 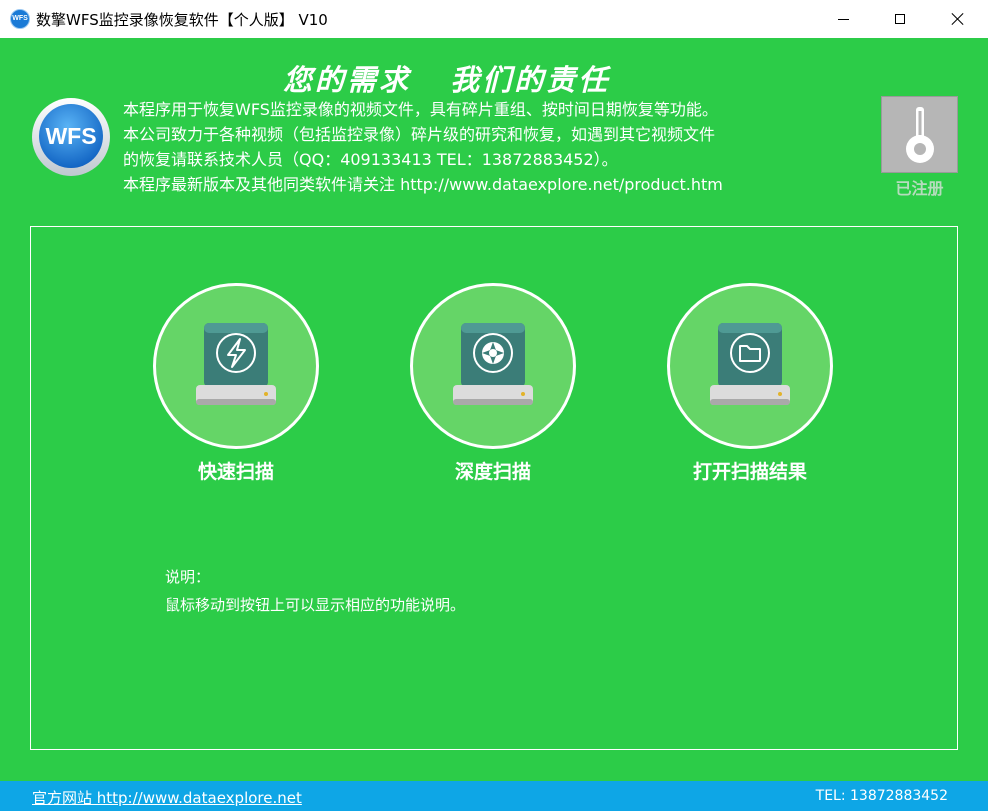 I want to click on deep-scan-label: 深度扫描, so click(x=492, y=472).